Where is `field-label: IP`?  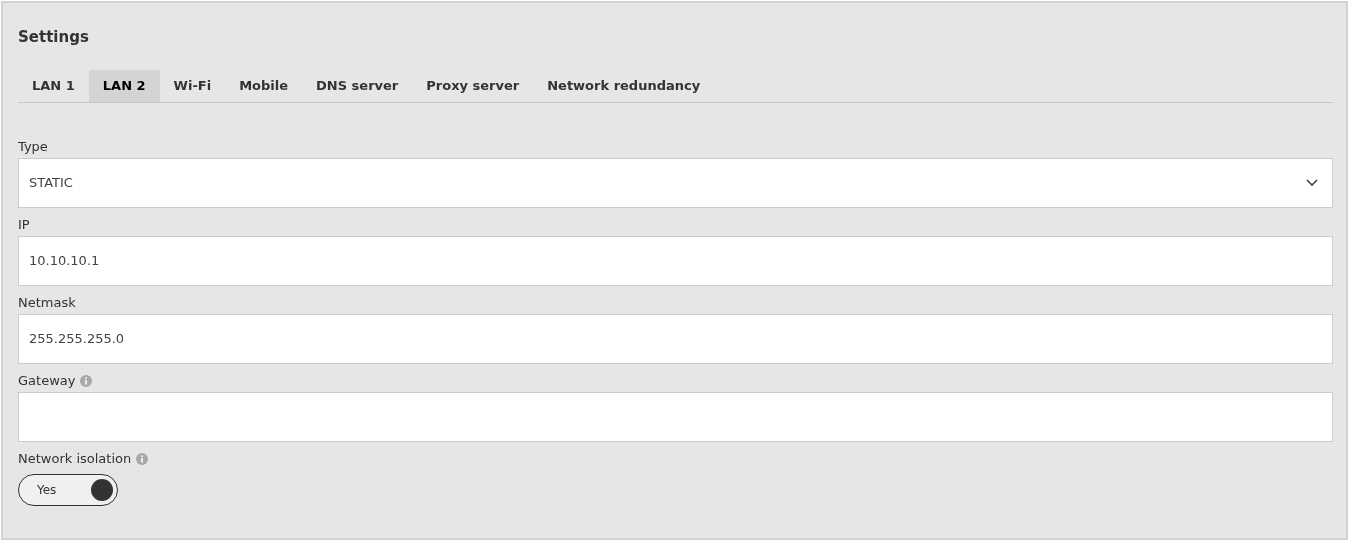 field-label: IP is located at coordinates (24, 225).